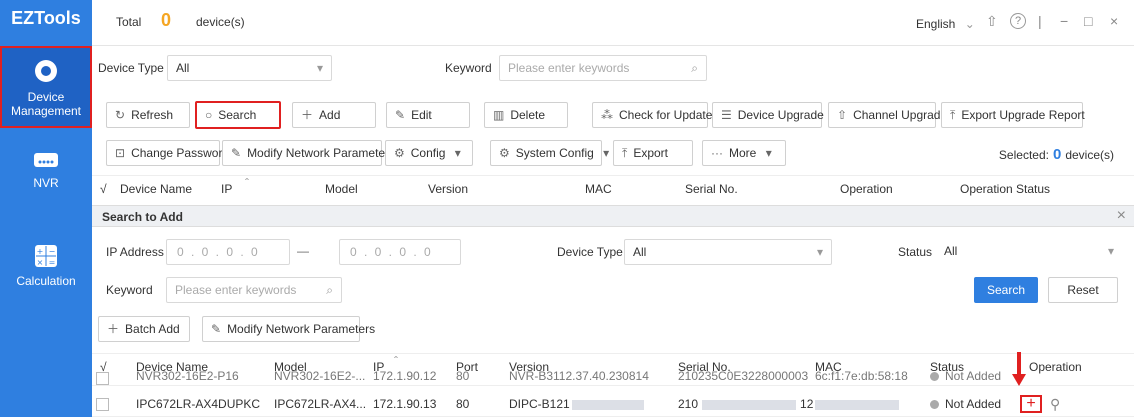  What do you see at coordinates (1006, 290) in the screenshot?
I see `search-submit-button: Search` at bounding box center [1006, 290].